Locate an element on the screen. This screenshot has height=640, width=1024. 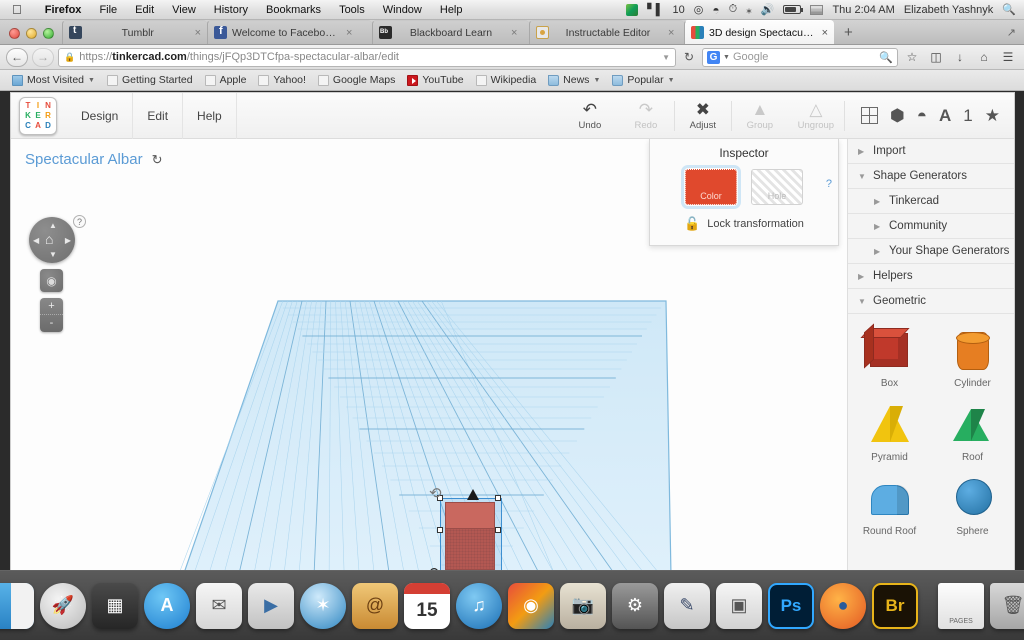
redo-button: ↷ Redo is located at coordinates (646, 116).